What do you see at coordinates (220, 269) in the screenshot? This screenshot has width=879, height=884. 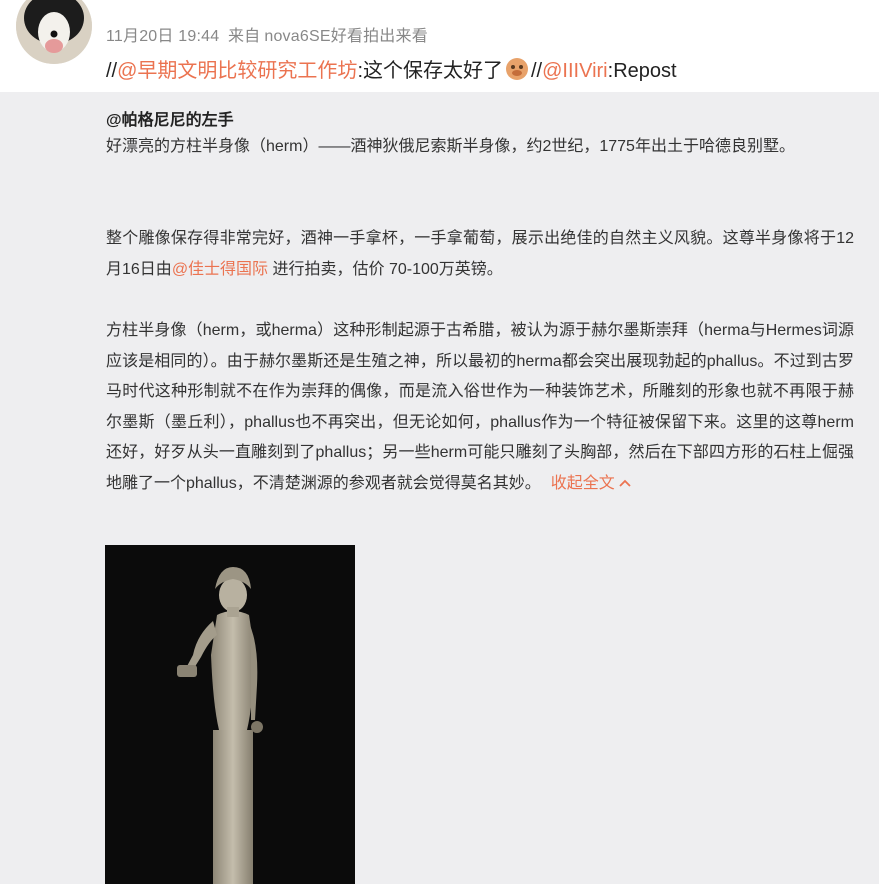 I see `mention-link: @佳士得国际` at bounding box center [220, 269].